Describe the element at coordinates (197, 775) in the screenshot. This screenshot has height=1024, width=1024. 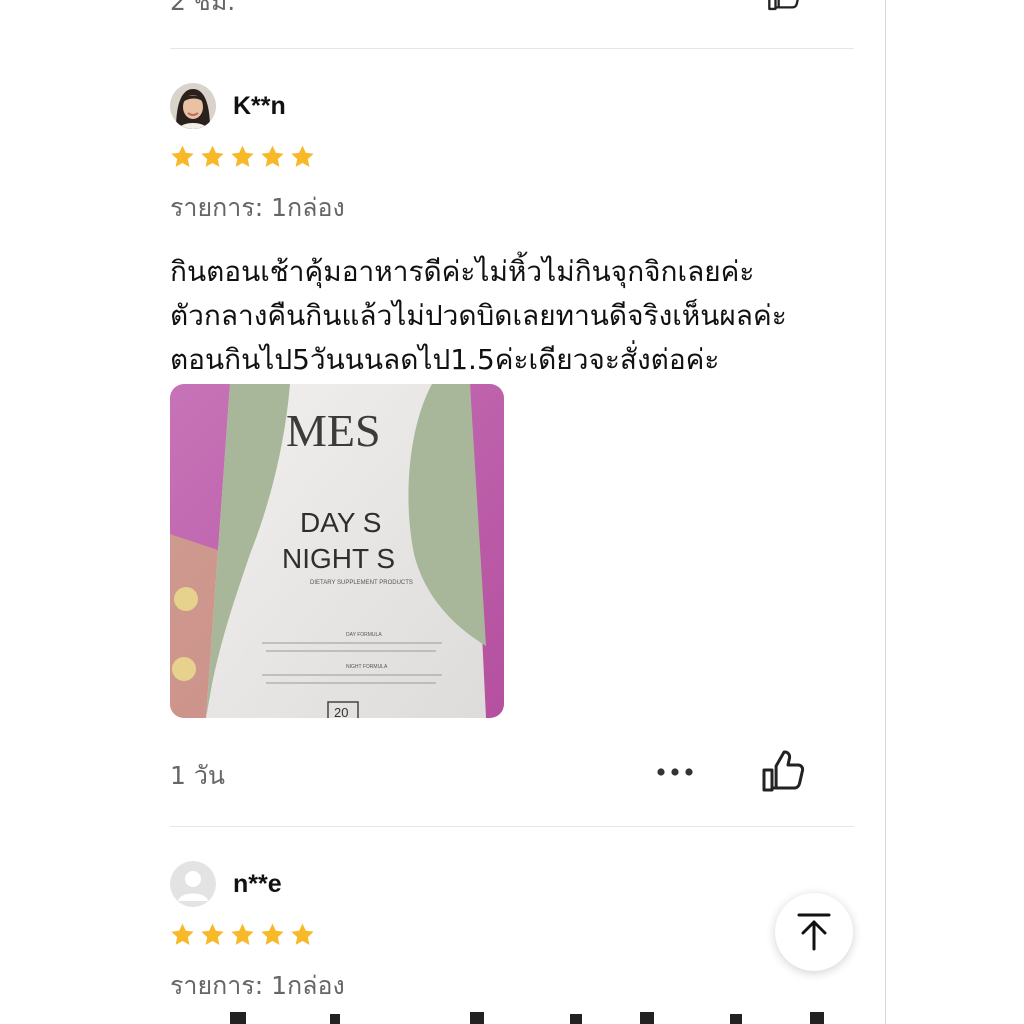
I see `review-time: 1 วัน` at that location.